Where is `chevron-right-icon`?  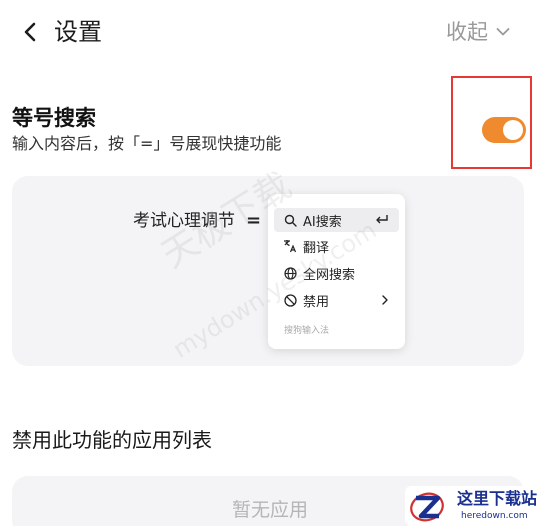 chevron-right-icon is located at coordinates (385, 300).